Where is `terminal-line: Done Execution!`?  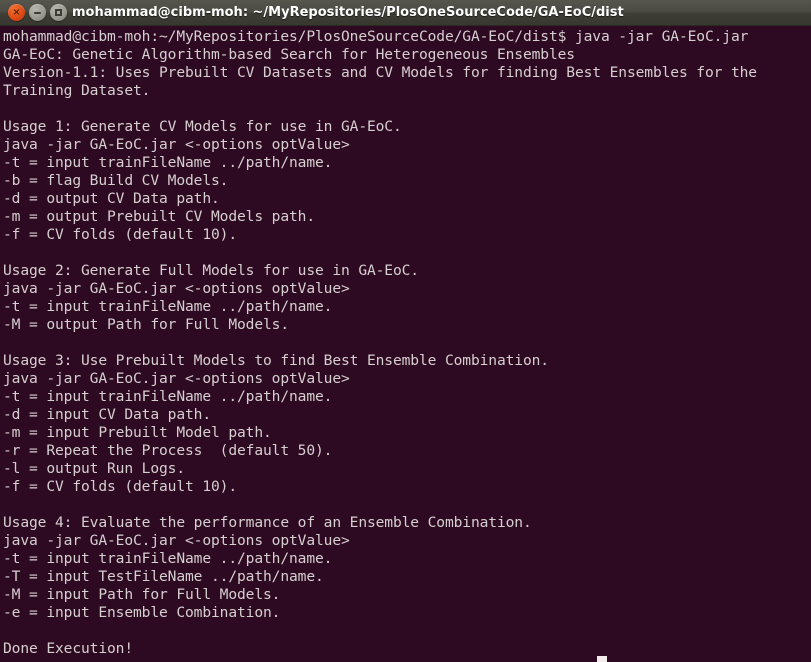
terminal-line: Done Execution! is located at coordinates (68, 648).